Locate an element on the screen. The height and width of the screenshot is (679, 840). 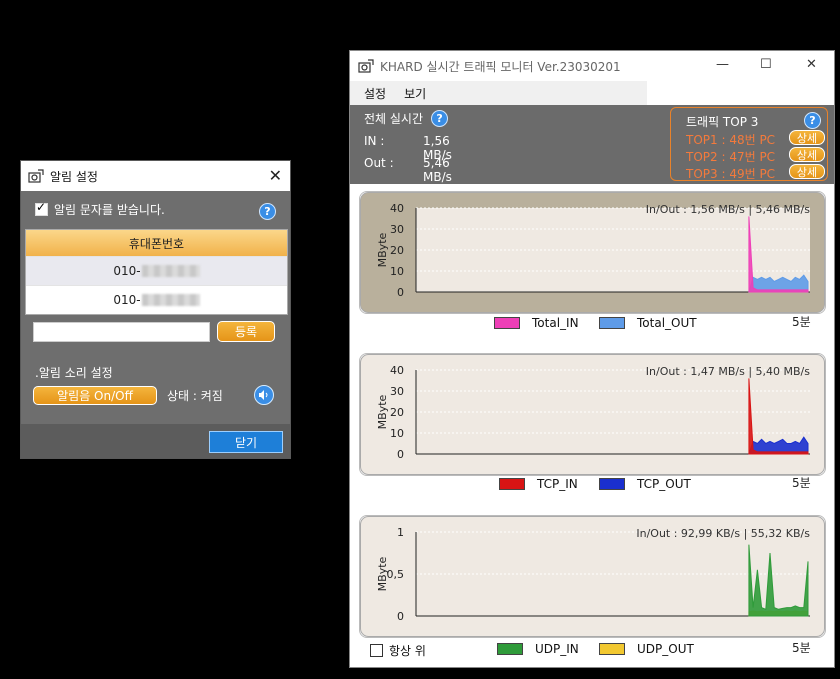
chart-title: In/Out : 1,47 MB/s | 5,40 MB/s is located at coordinates (728, 371).